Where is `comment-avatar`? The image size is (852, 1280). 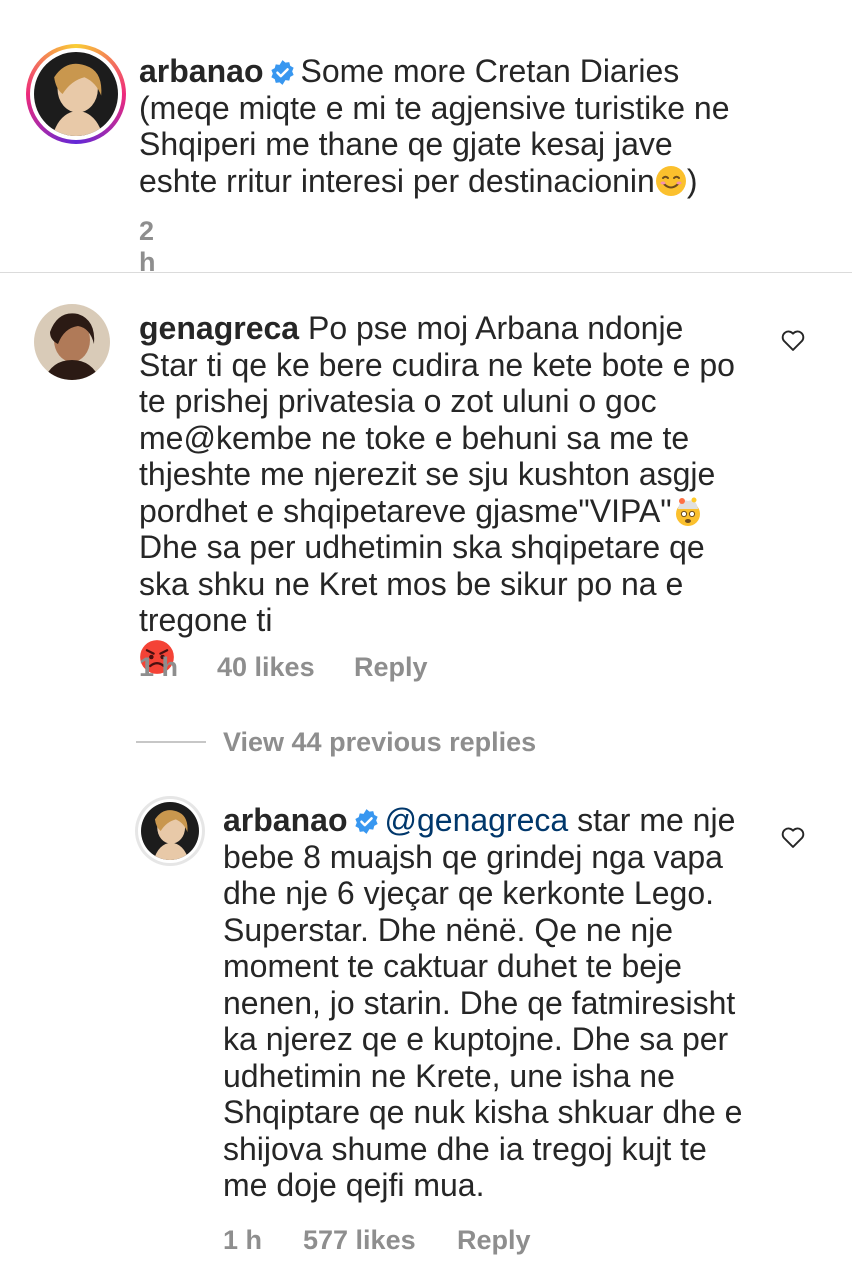 comment-avatar is located at coordinates (72, 342).